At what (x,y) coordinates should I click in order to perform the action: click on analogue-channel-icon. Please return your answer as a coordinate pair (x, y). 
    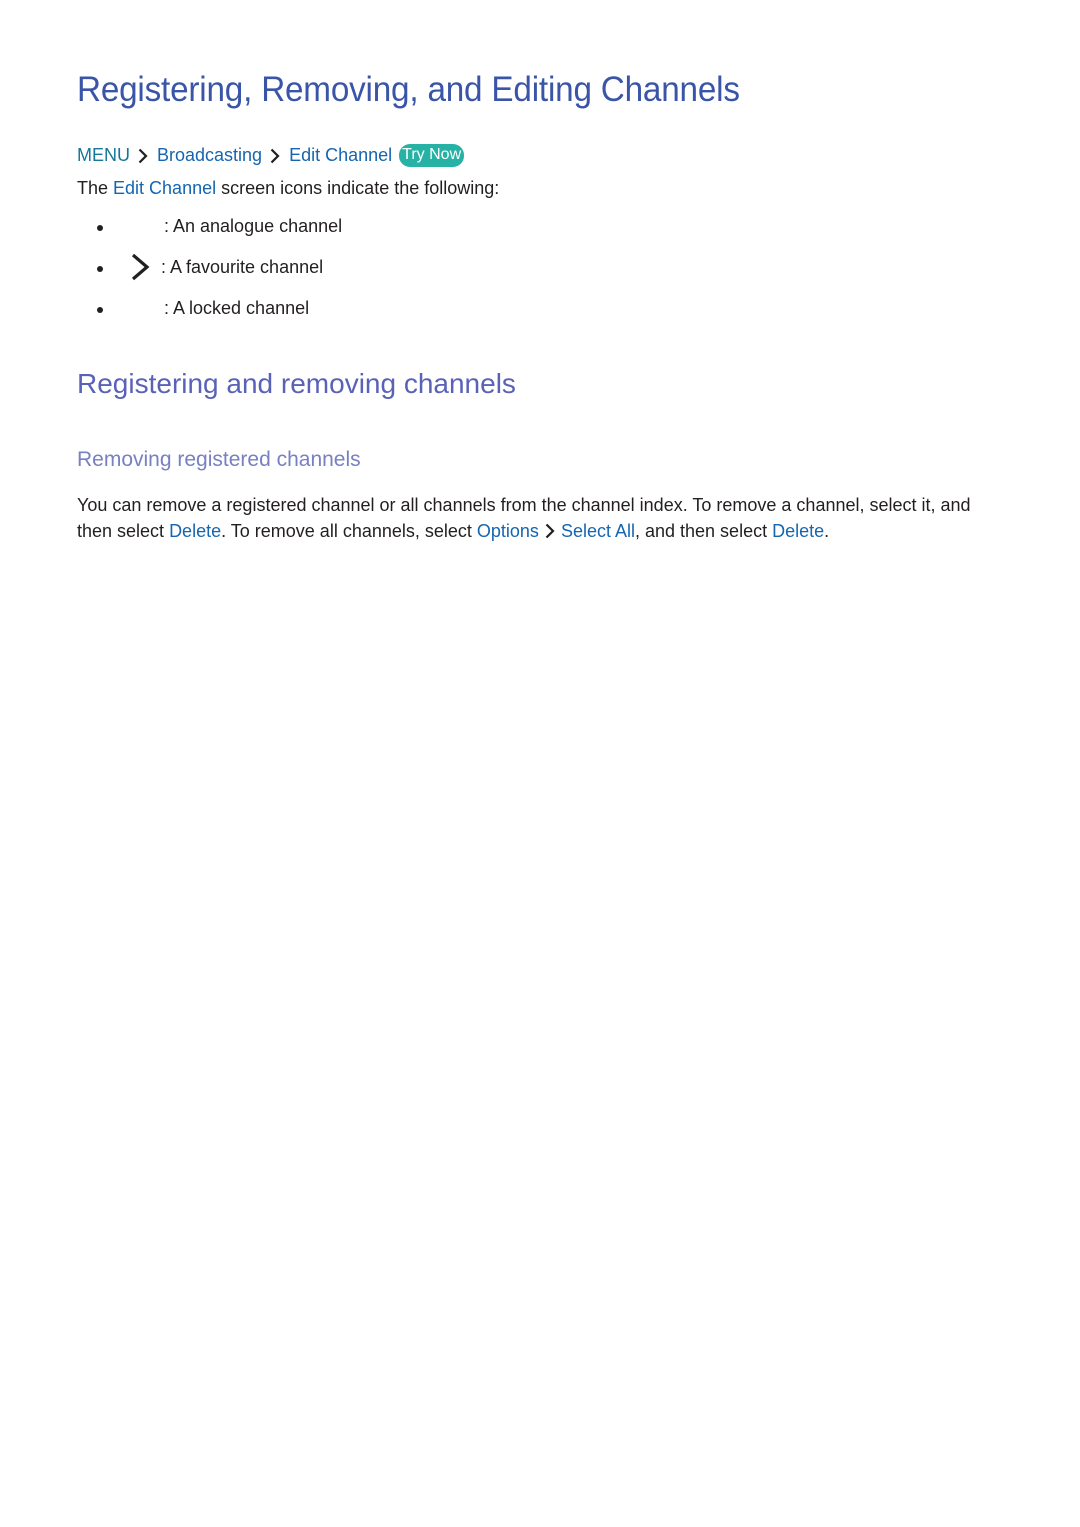
    Looking at the image, I should click on (142, 226).